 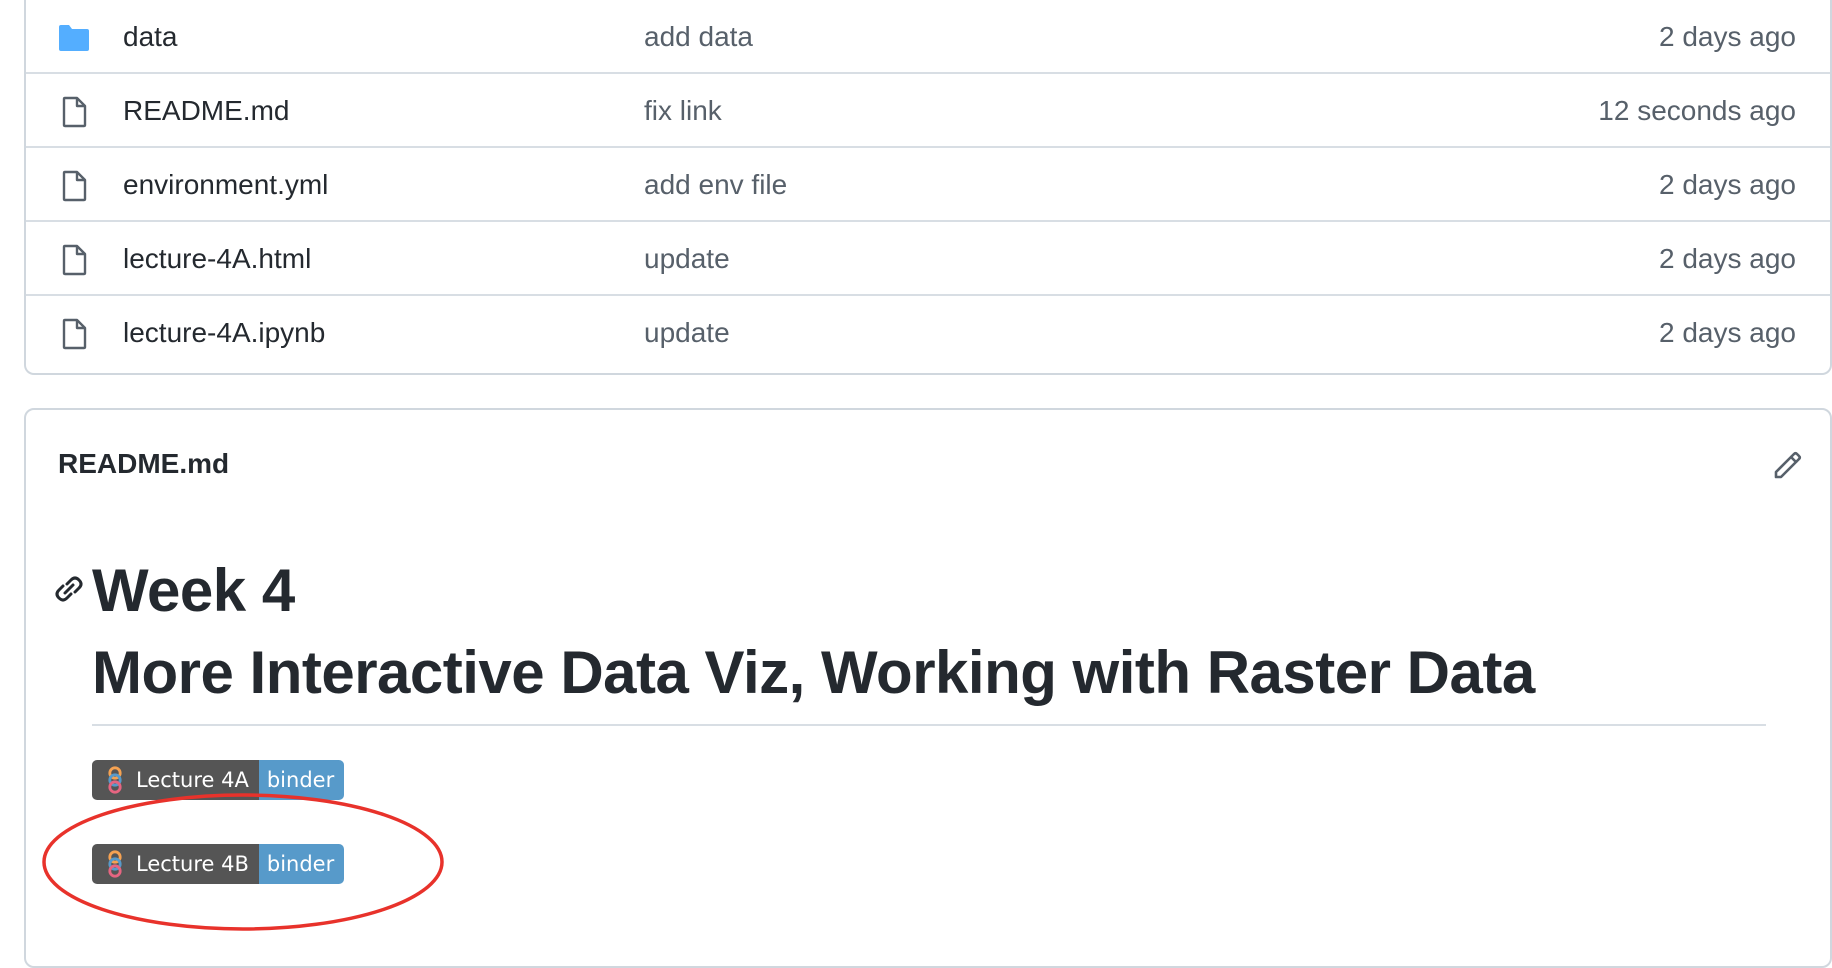 I want to click on file-row-data: data add data 2 days ago, so click(x=928, y=37).